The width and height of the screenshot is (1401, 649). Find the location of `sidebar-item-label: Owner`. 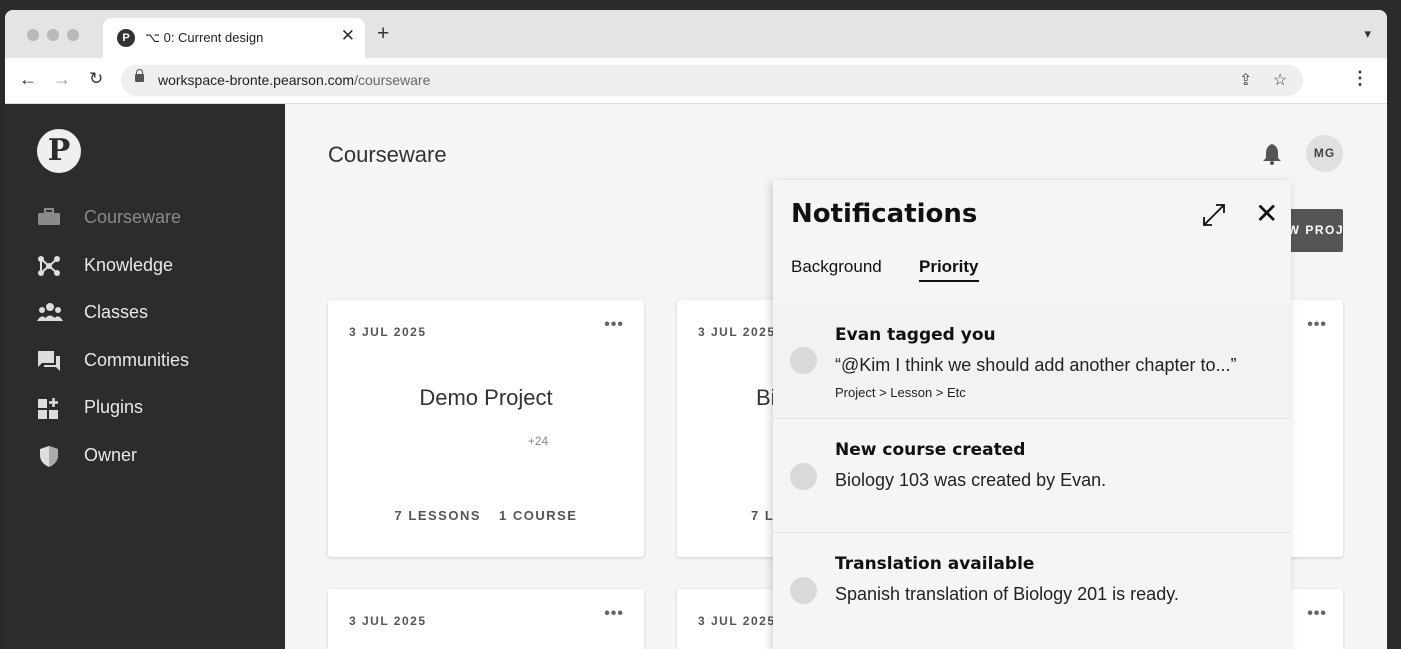

sidebar-item-label: Owner is located at coordinates (111, 455).